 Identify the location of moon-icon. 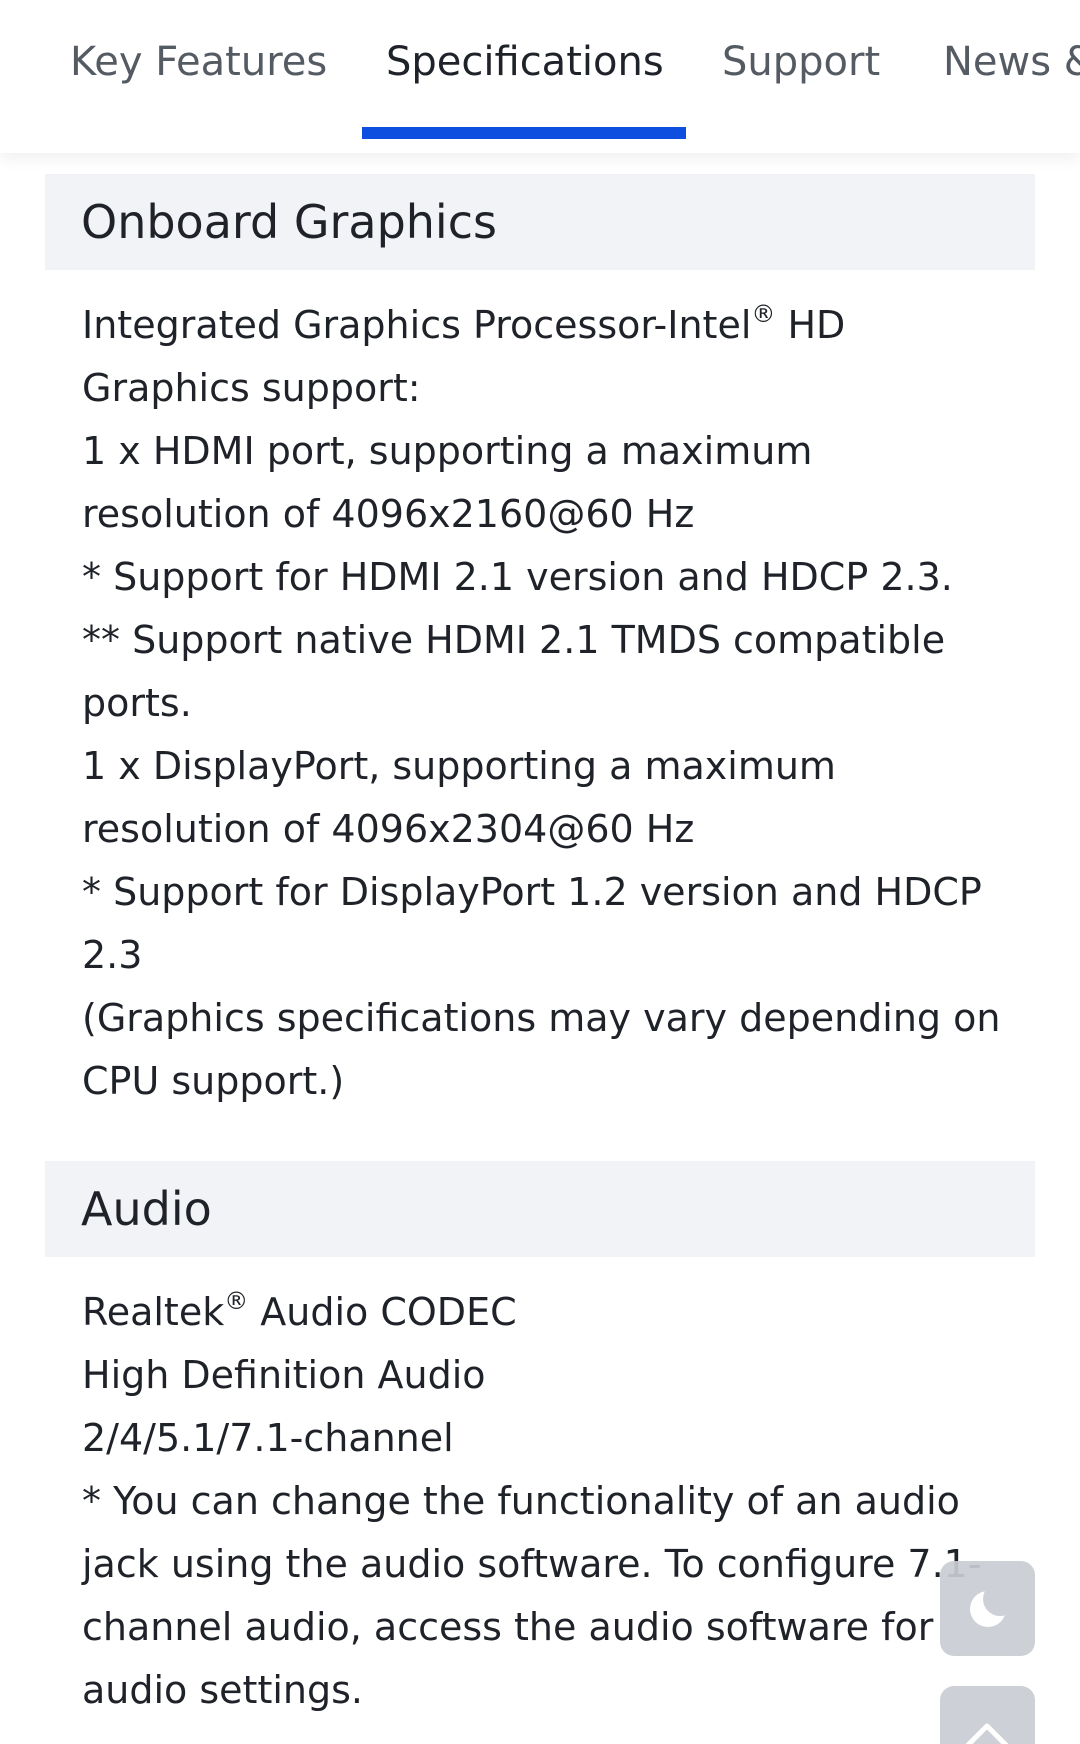
(988, 1609).